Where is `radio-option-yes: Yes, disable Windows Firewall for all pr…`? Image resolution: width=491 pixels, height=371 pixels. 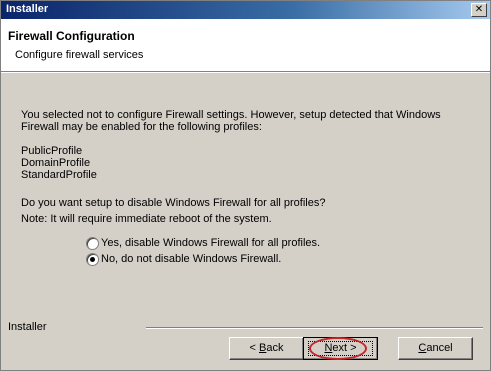
radio-option-yes: Yes, disable Windows Firewall for all pr… is located at coordinates (203, 245).